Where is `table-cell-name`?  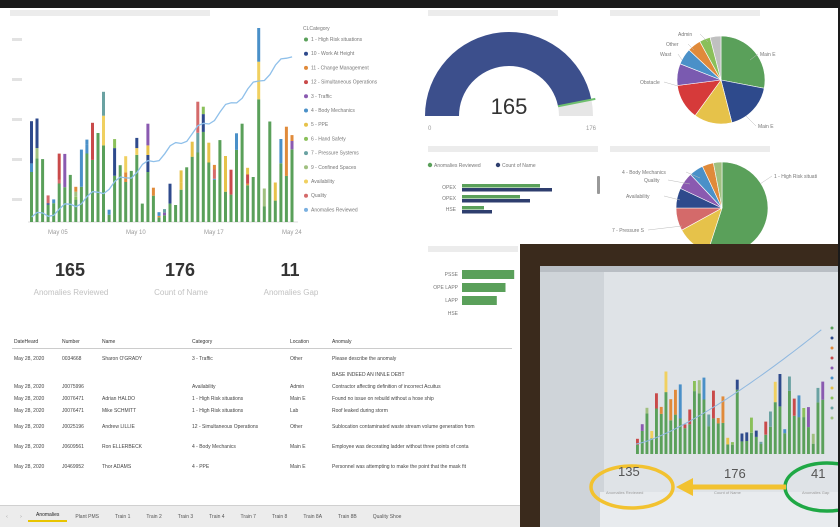
table-cell-name is located at coordinates (145, 375).